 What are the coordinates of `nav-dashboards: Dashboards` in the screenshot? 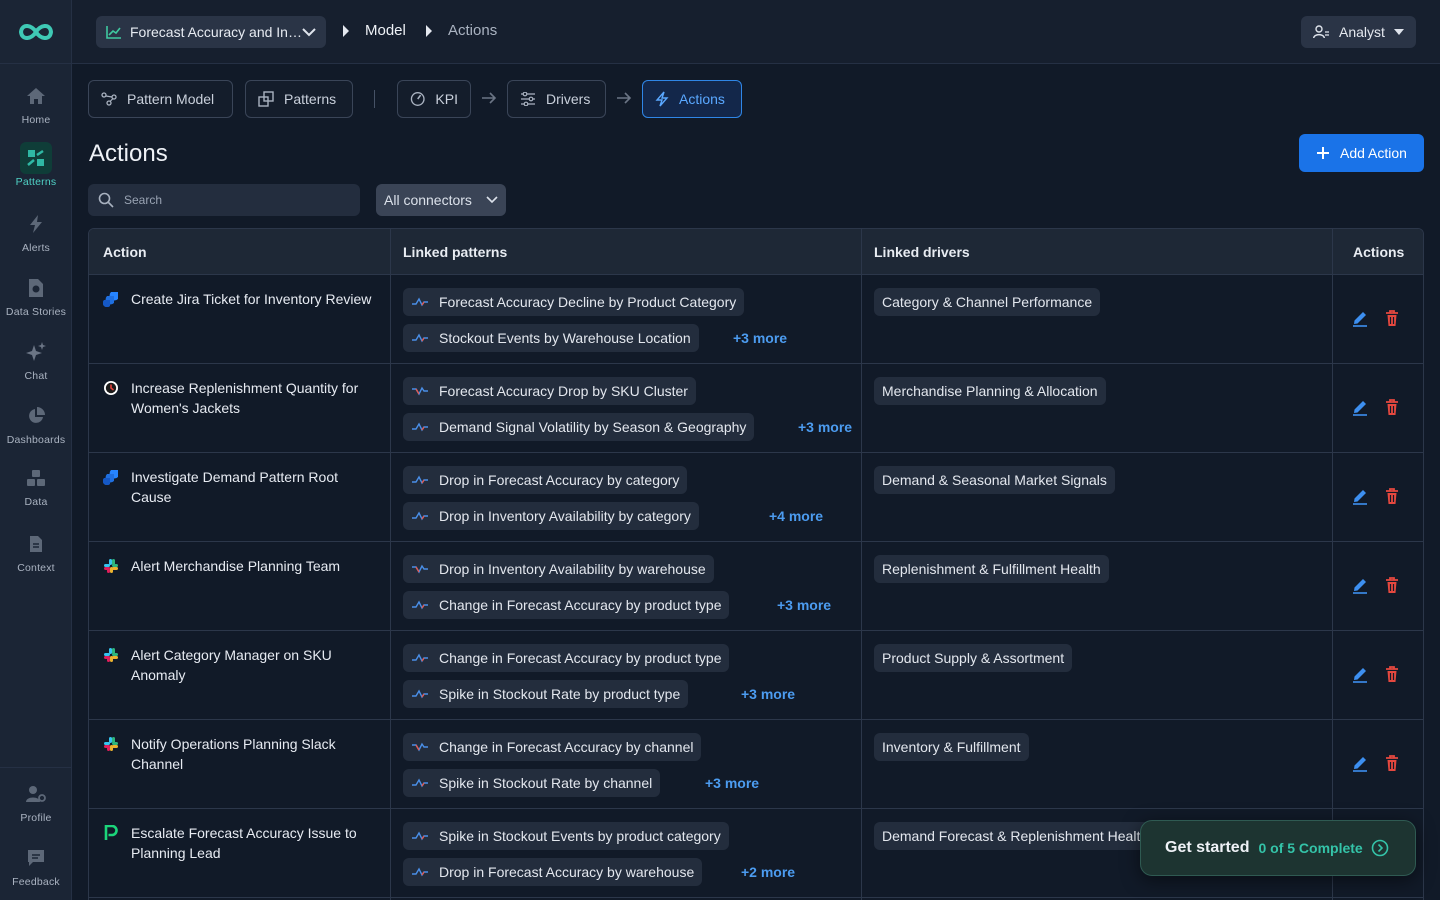 It's located at (36, 423).